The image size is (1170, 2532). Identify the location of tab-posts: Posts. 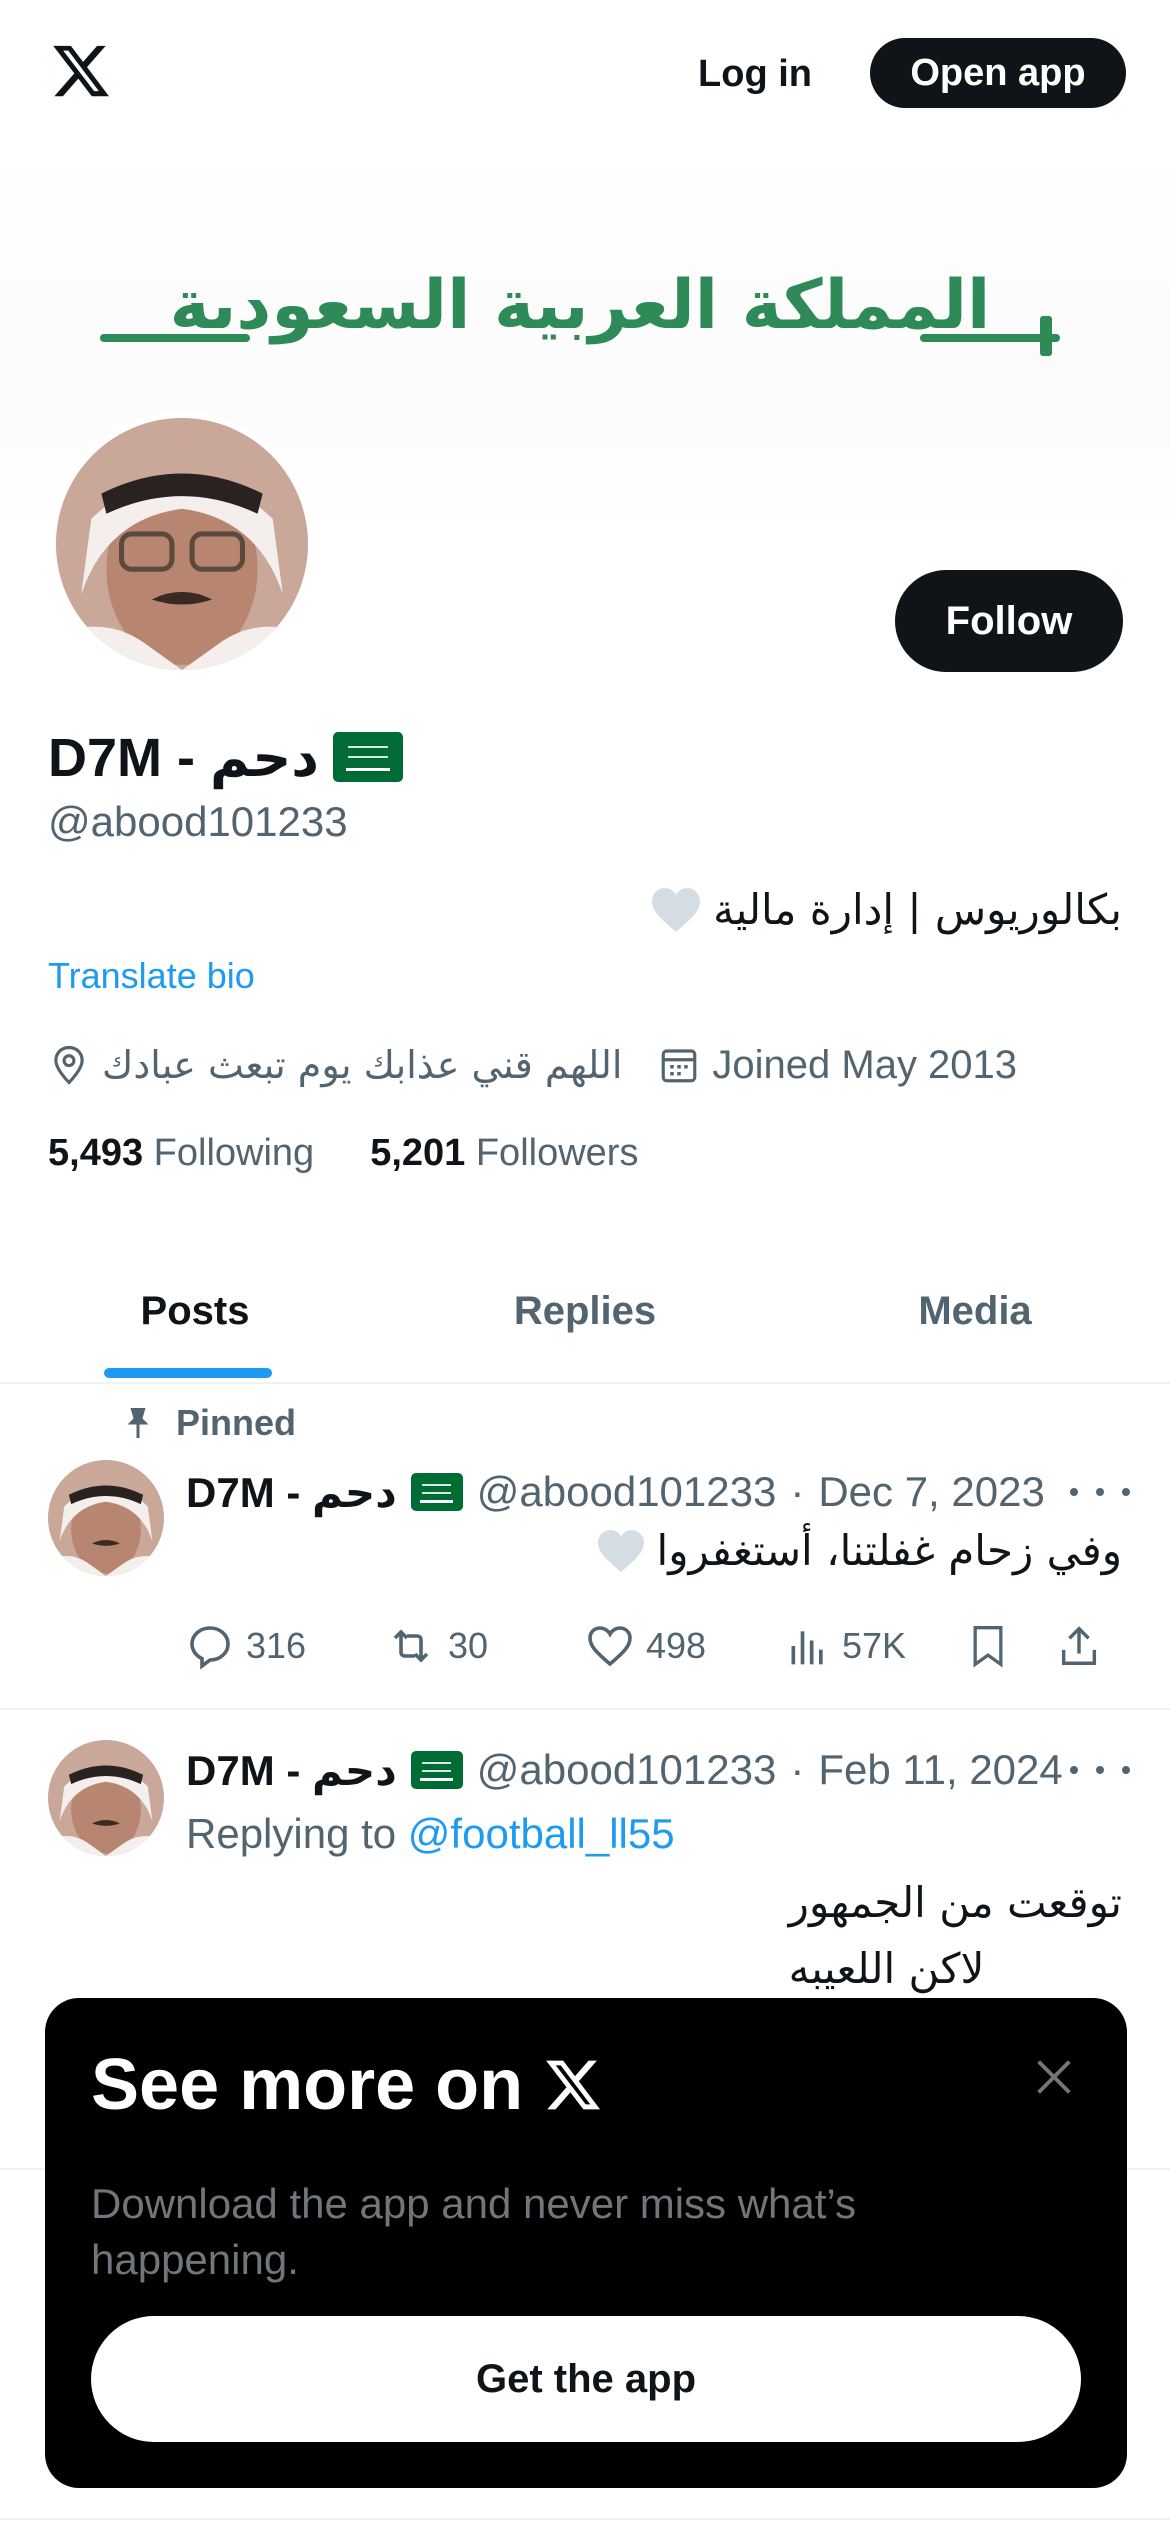
(195, 1311).